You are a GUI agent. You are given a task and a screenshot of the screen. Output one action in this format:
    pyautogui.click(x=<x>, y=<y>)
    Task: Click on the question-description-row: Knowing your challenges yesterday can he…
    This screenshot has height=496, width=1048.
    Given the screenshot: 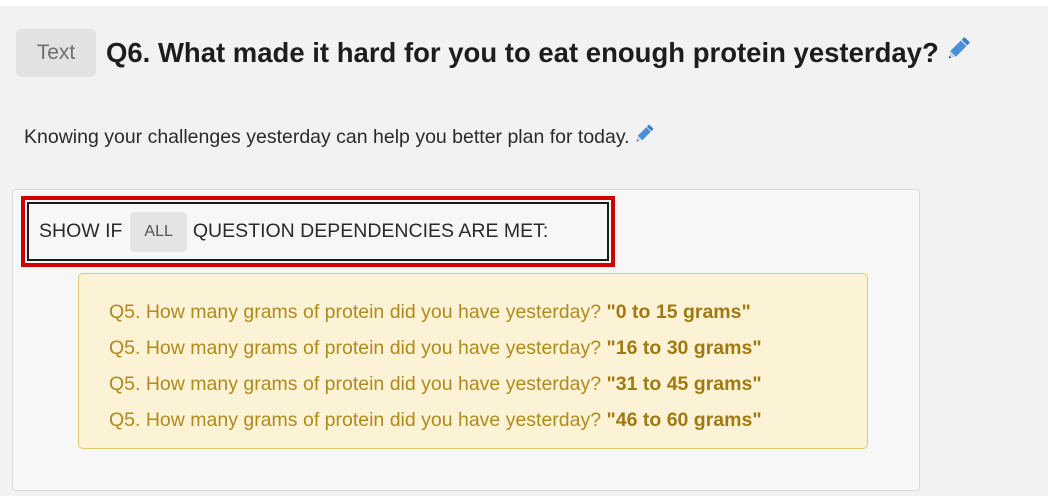 What is the action you would take?
    pyautogui.click(x=340, y=137)
    